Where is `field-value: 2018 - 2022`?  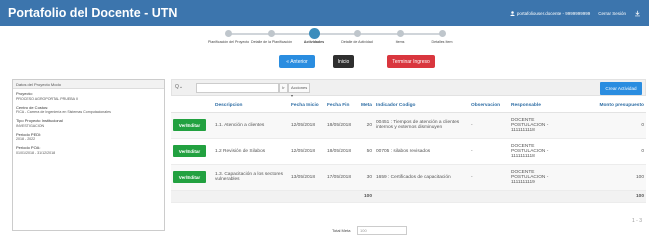 field-value: 2018 - 2022 is located at coordinates (26, 139).